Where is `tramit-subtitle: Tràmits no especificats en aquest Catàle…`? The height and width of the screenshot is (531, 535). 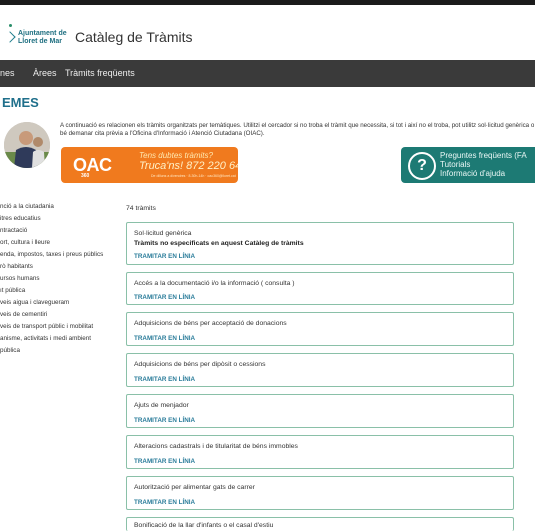
tramit-subtitle: Tràmits no especificats en aquest Catàle… is located at coordinates (219, 243).